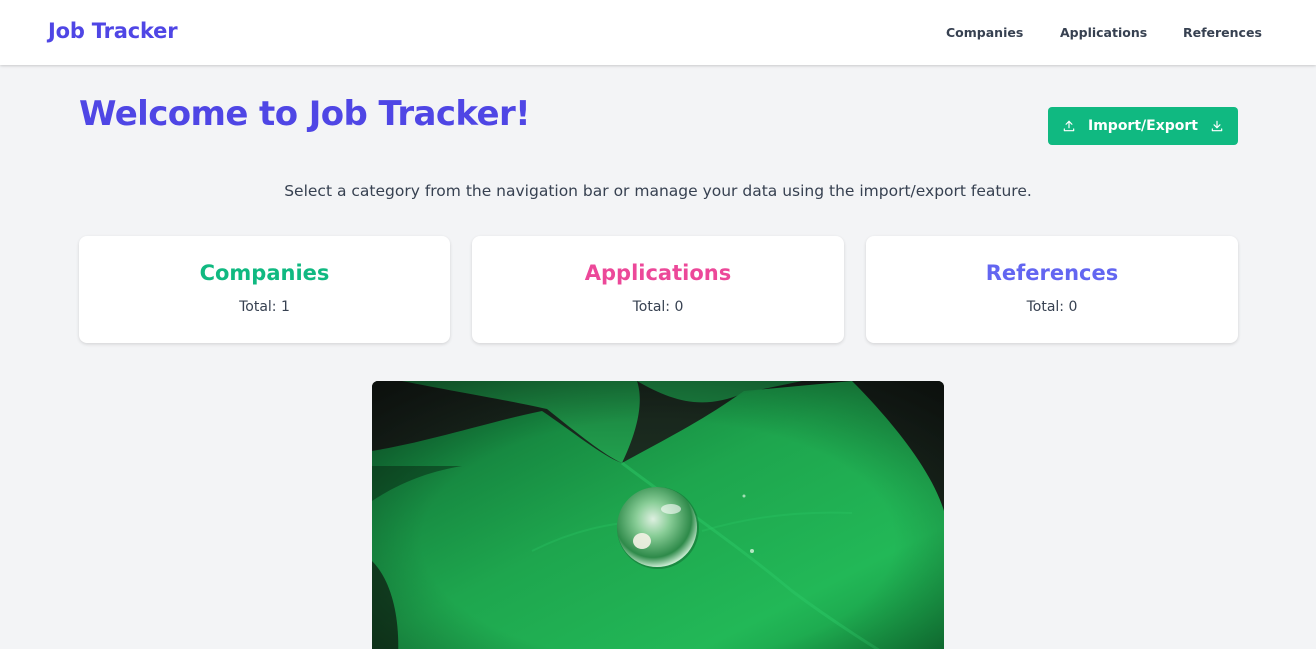 Image resolution: width=1316 pixels, height=649 pixels. I want to click on download-icon, so click(1217, 126).